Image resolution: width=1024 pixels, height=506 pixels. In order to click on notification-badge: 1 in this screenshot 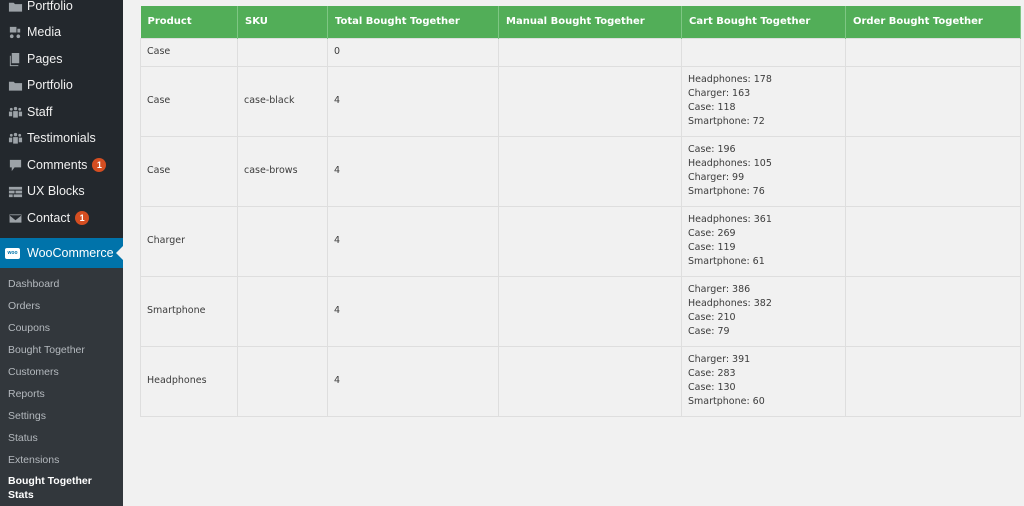, I will do `click(99, 165)`.